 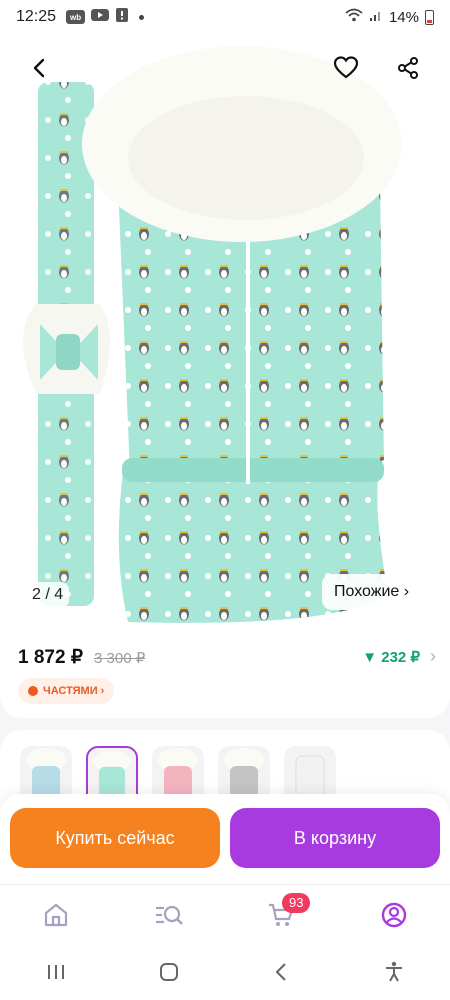 I want to click on heart-icon, so click(x=346, y=67).